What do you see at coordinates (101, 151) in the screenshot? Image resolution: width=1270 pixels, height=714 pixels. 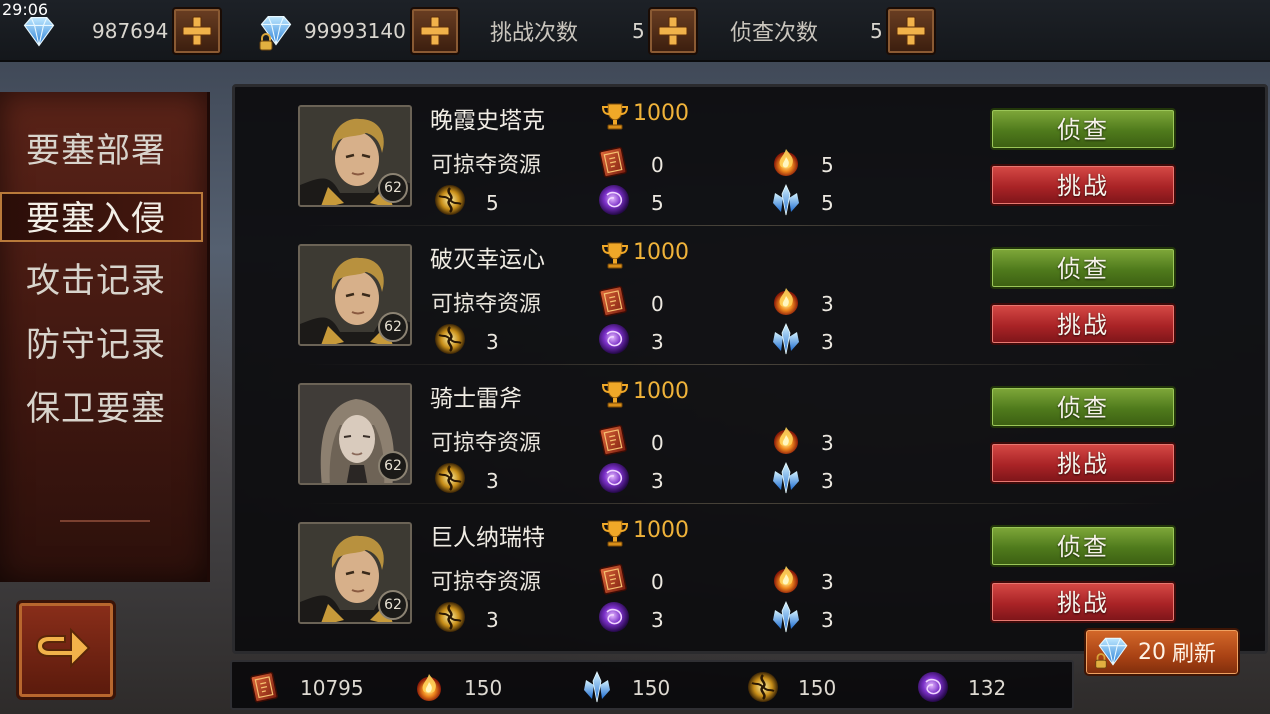 I see `nav-fortress-deploy: 要塞部署` at bounding box center [101, 151].